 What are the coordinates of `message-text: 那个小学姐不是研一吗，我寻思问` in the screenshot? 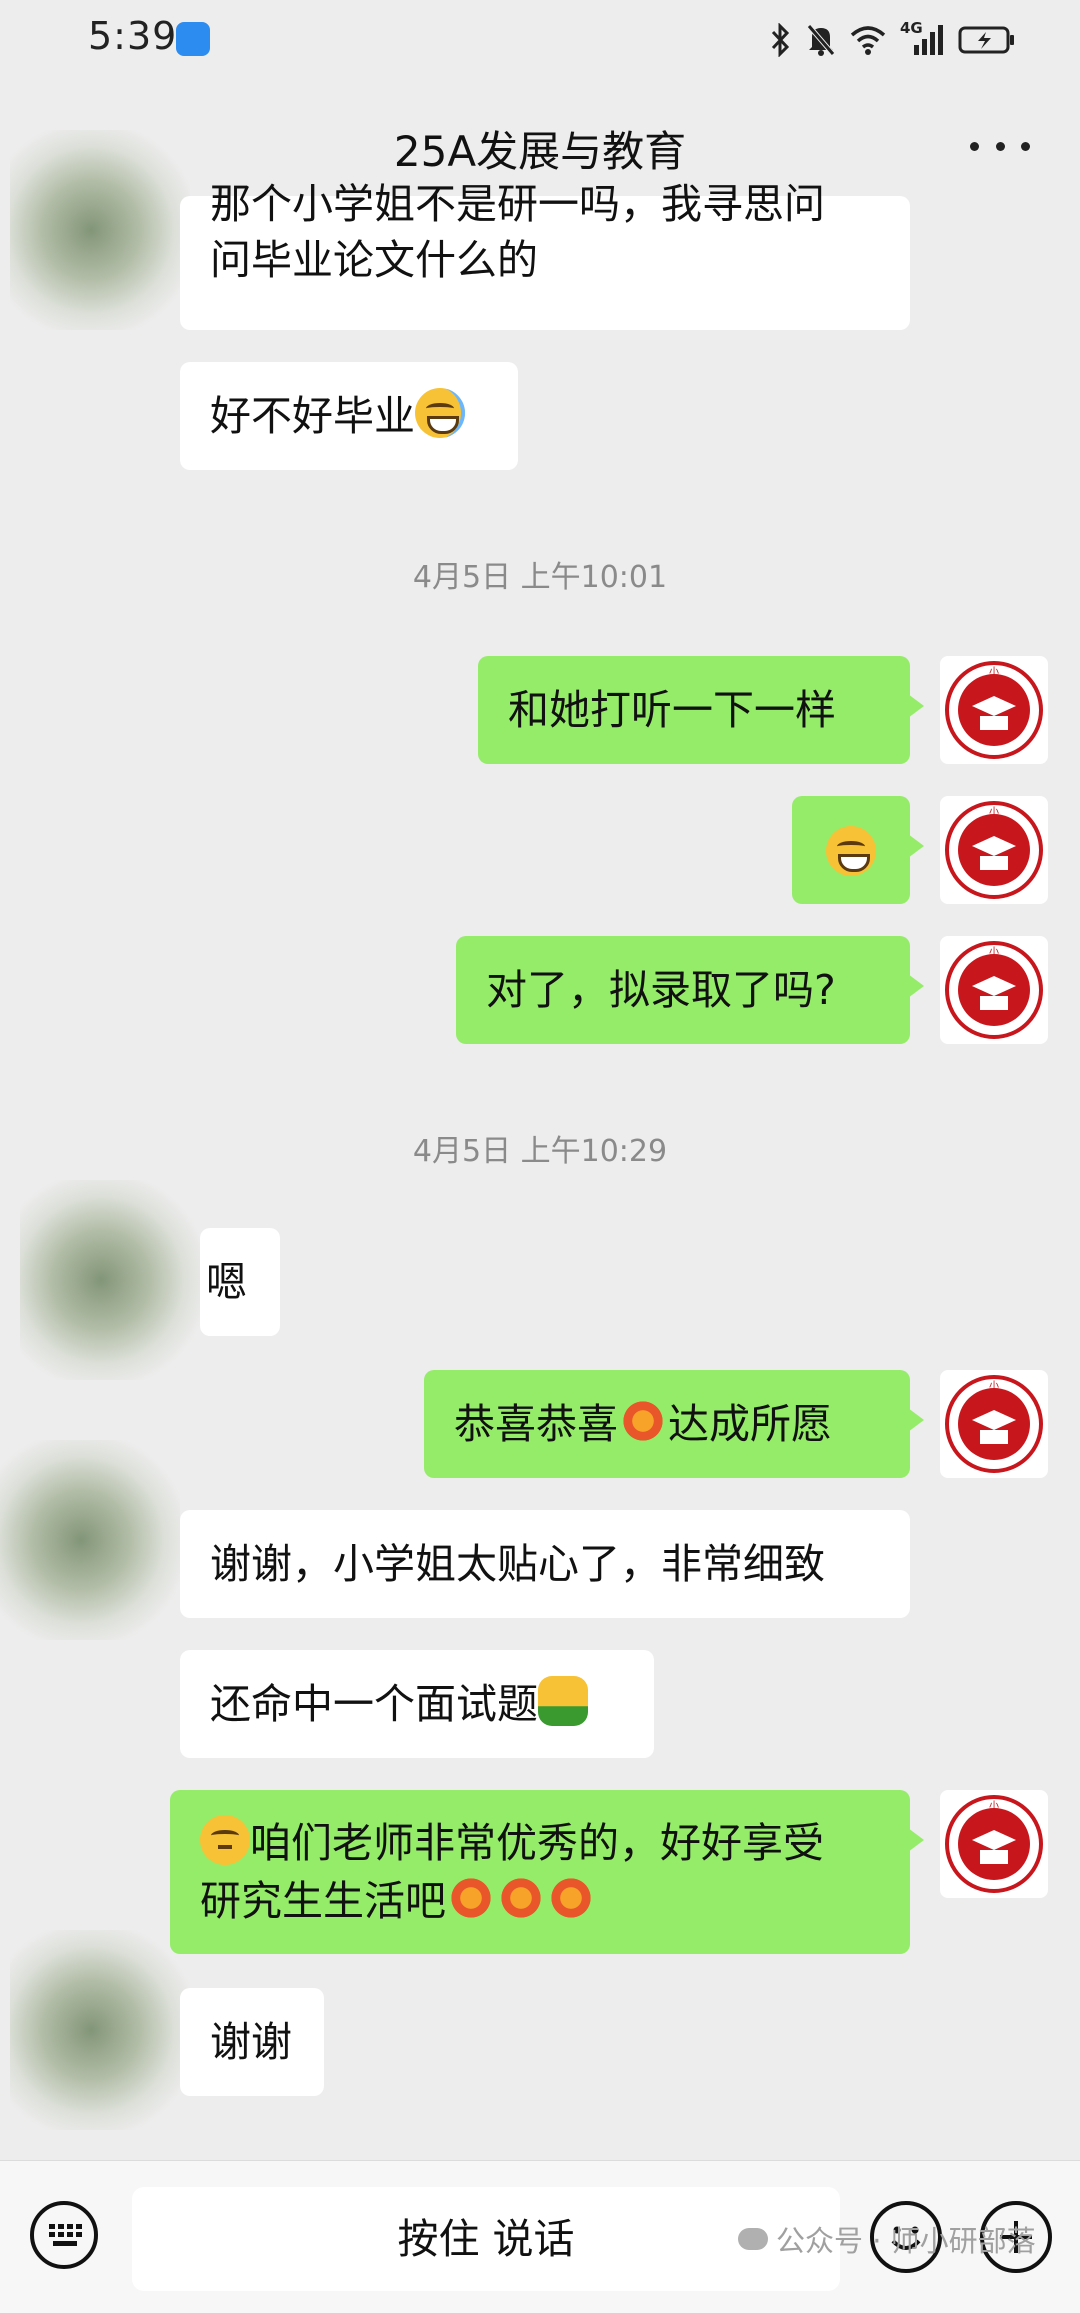 It's located at (517, 204).